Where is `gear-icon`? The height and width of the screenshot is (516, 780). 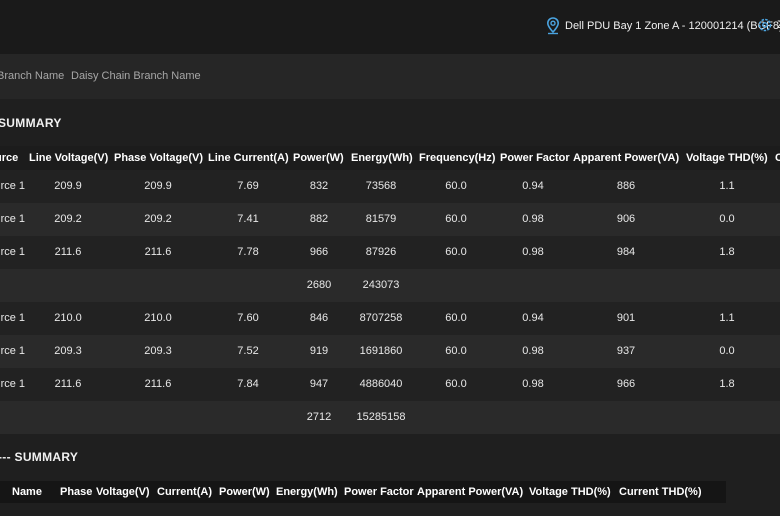 gear-icon is located at coordinates (765, 25).